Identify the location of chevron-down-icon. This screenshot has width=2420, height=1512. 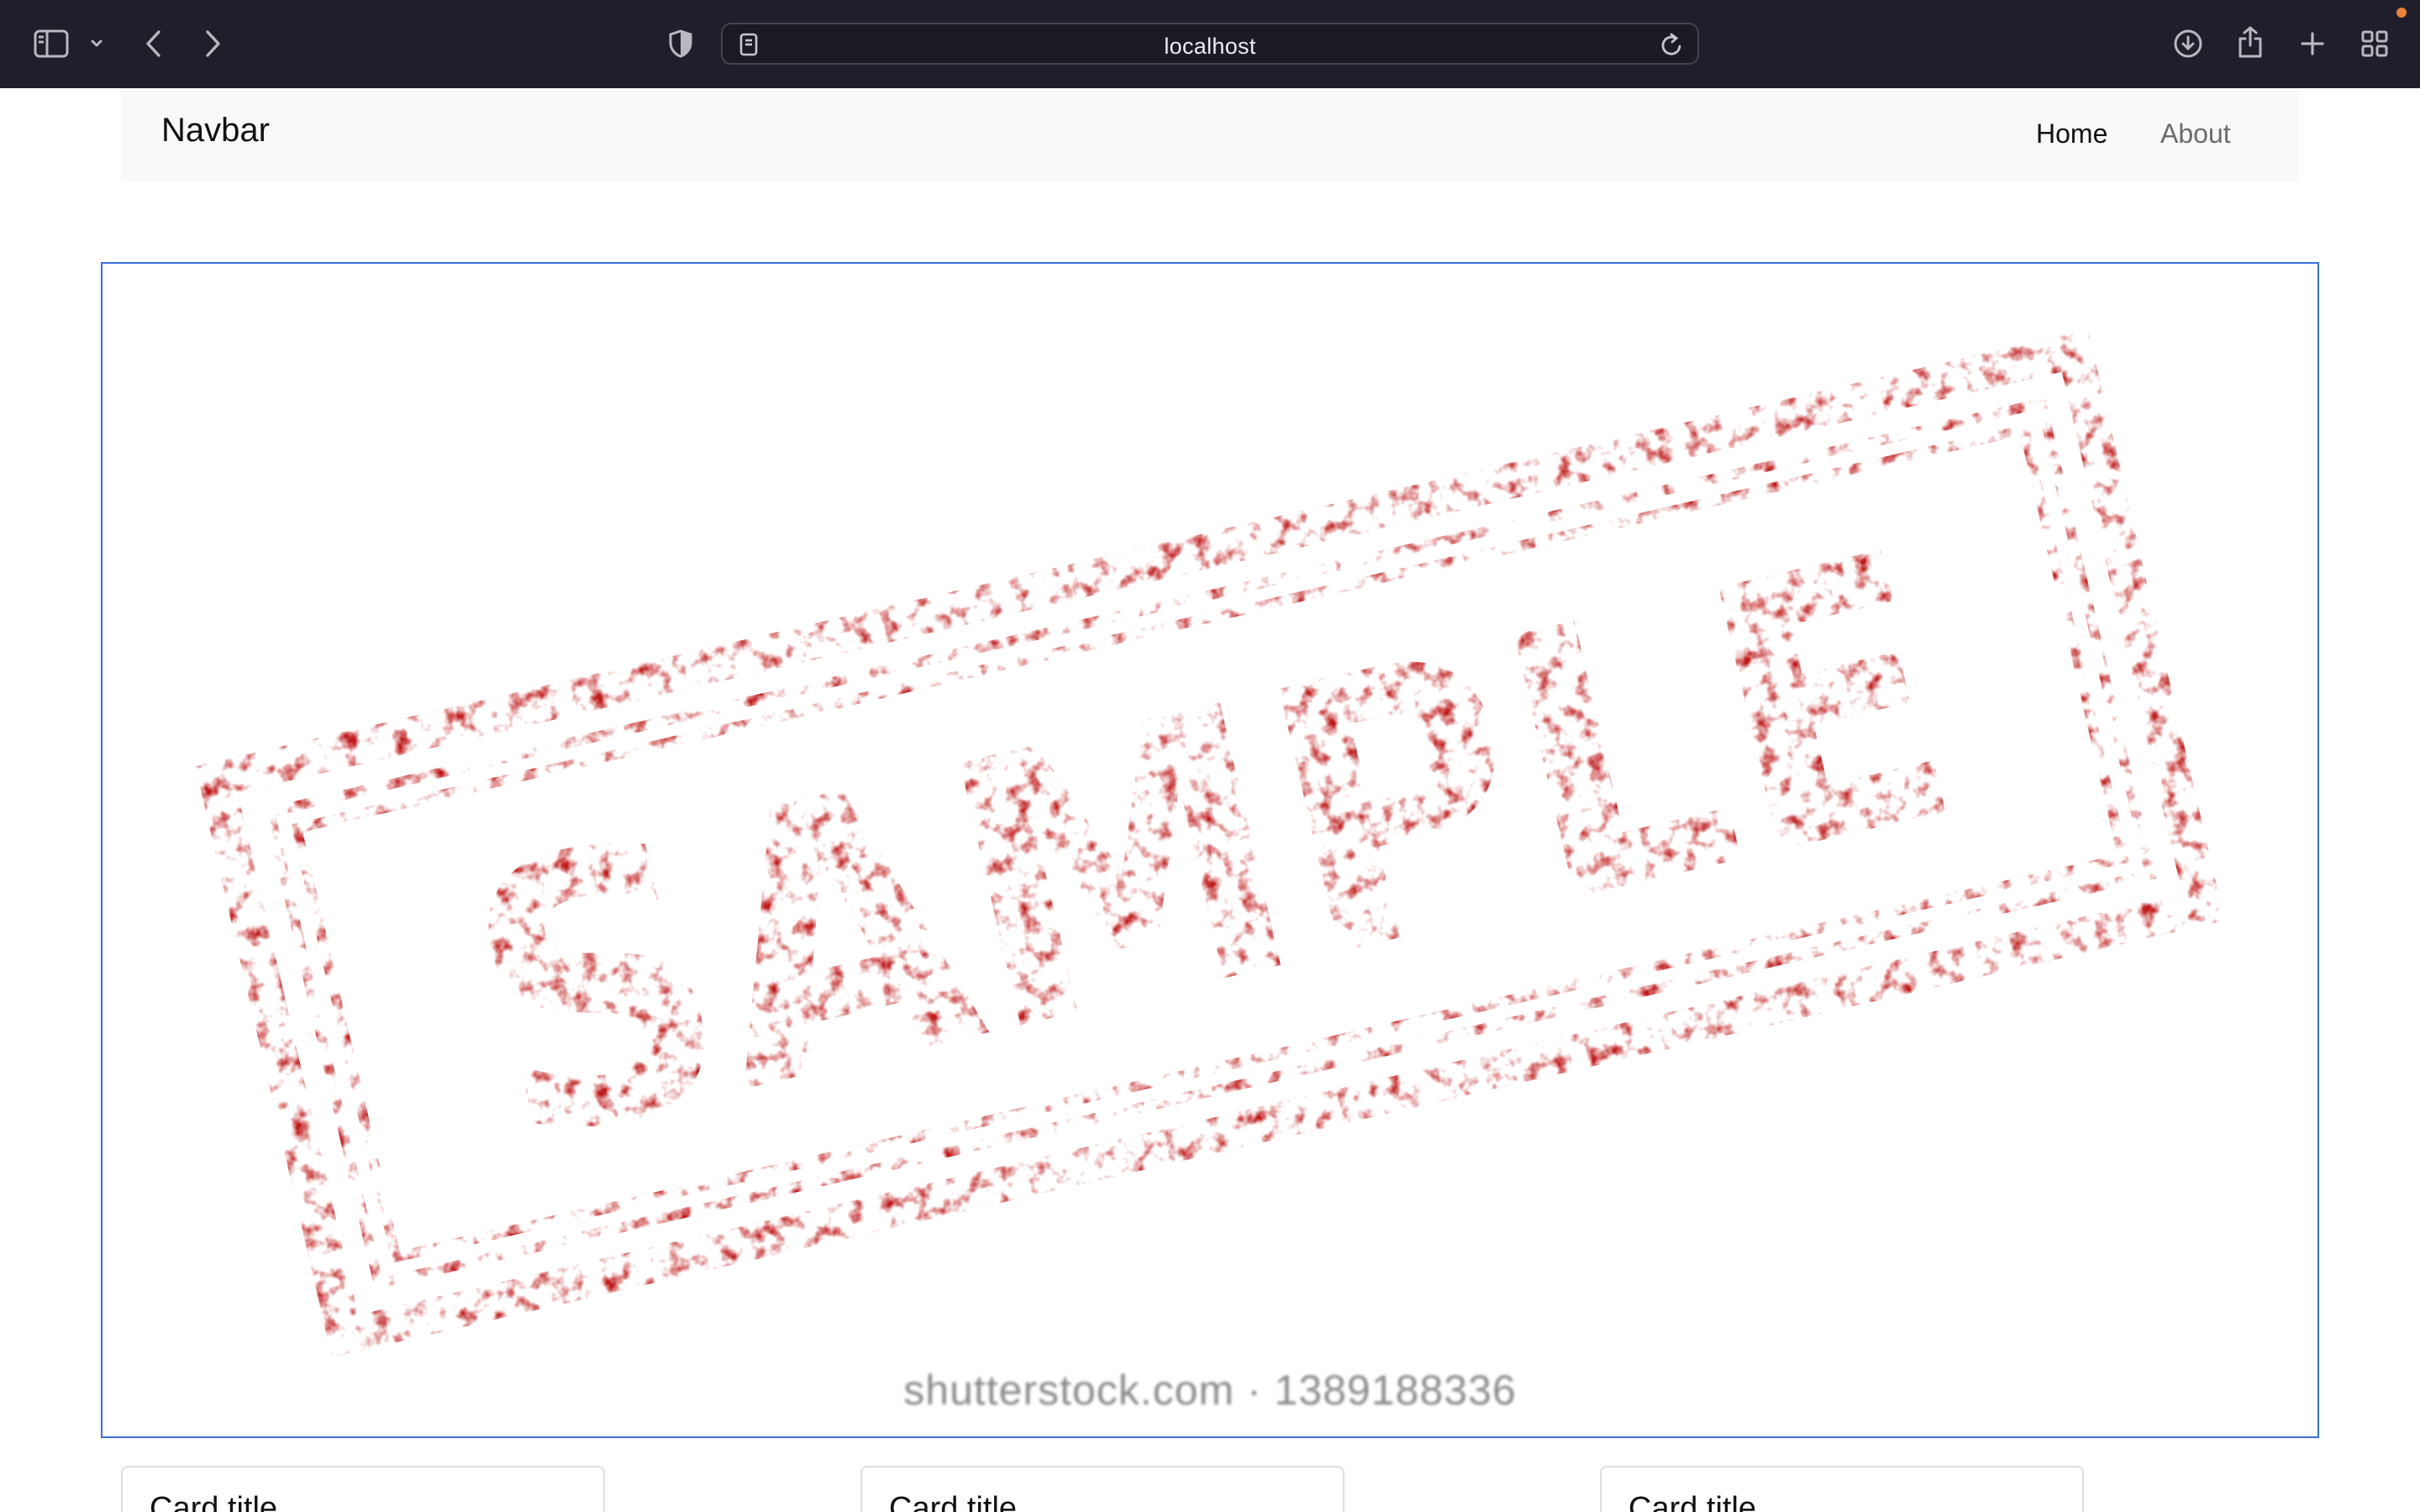
(97, 43).